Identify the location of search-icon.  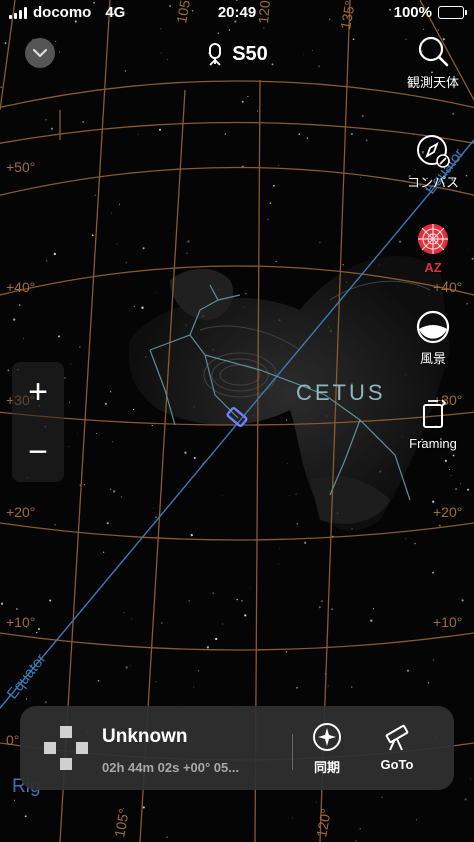
(433, 51).